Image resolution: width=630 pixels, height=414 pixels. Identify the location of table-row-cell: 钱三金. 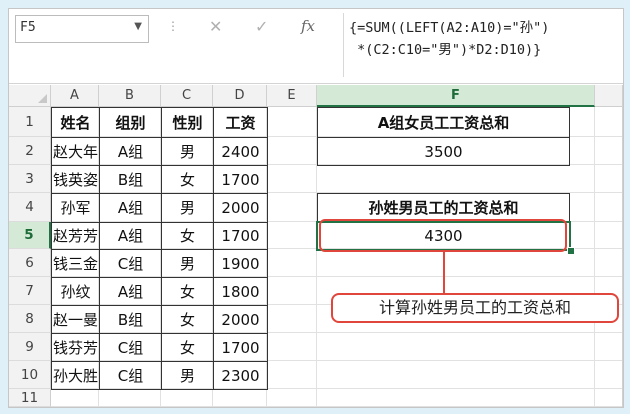
(75, 263).